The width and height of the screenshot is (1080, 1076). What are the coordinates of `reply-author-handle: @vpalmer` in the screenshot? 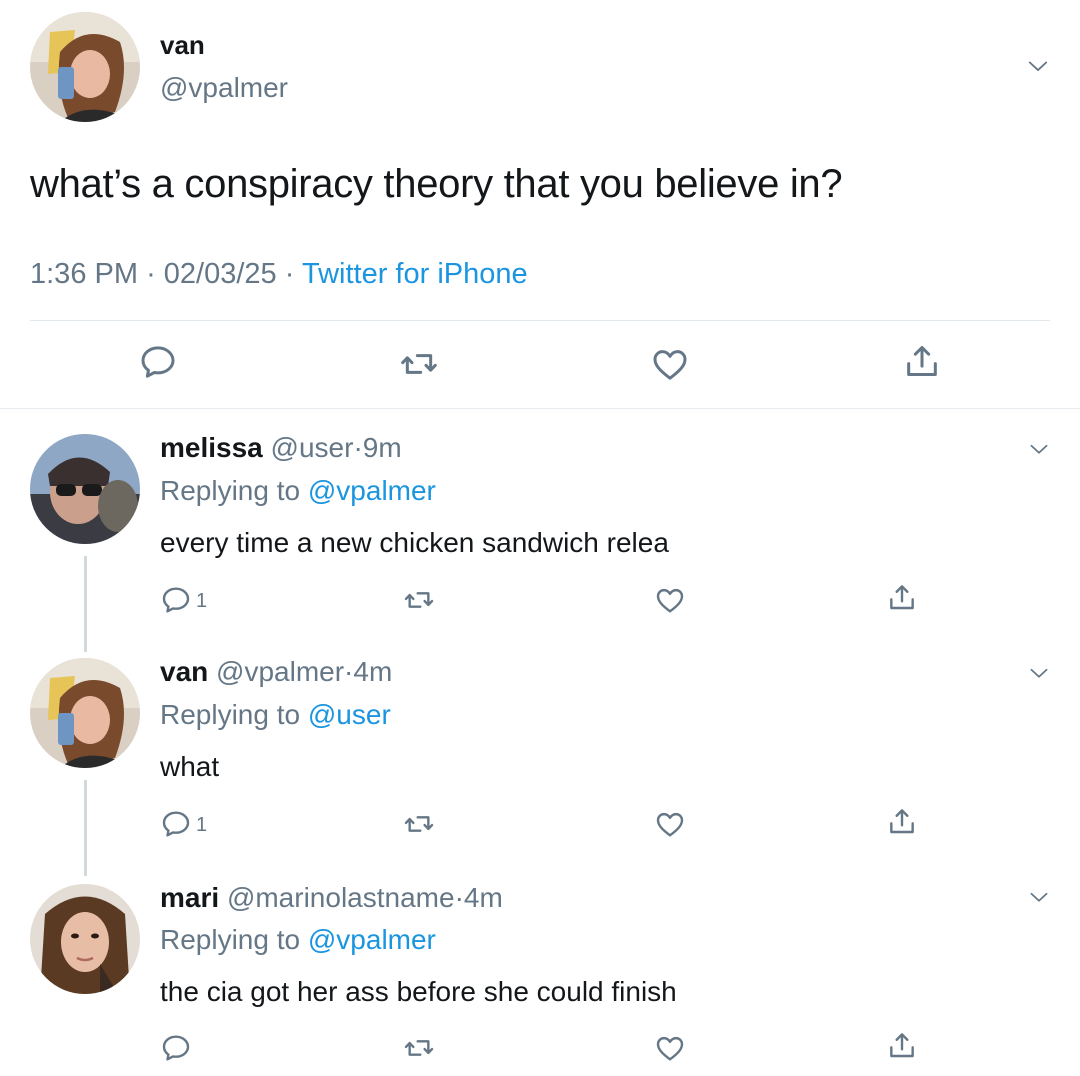 It's located at (280, 671).